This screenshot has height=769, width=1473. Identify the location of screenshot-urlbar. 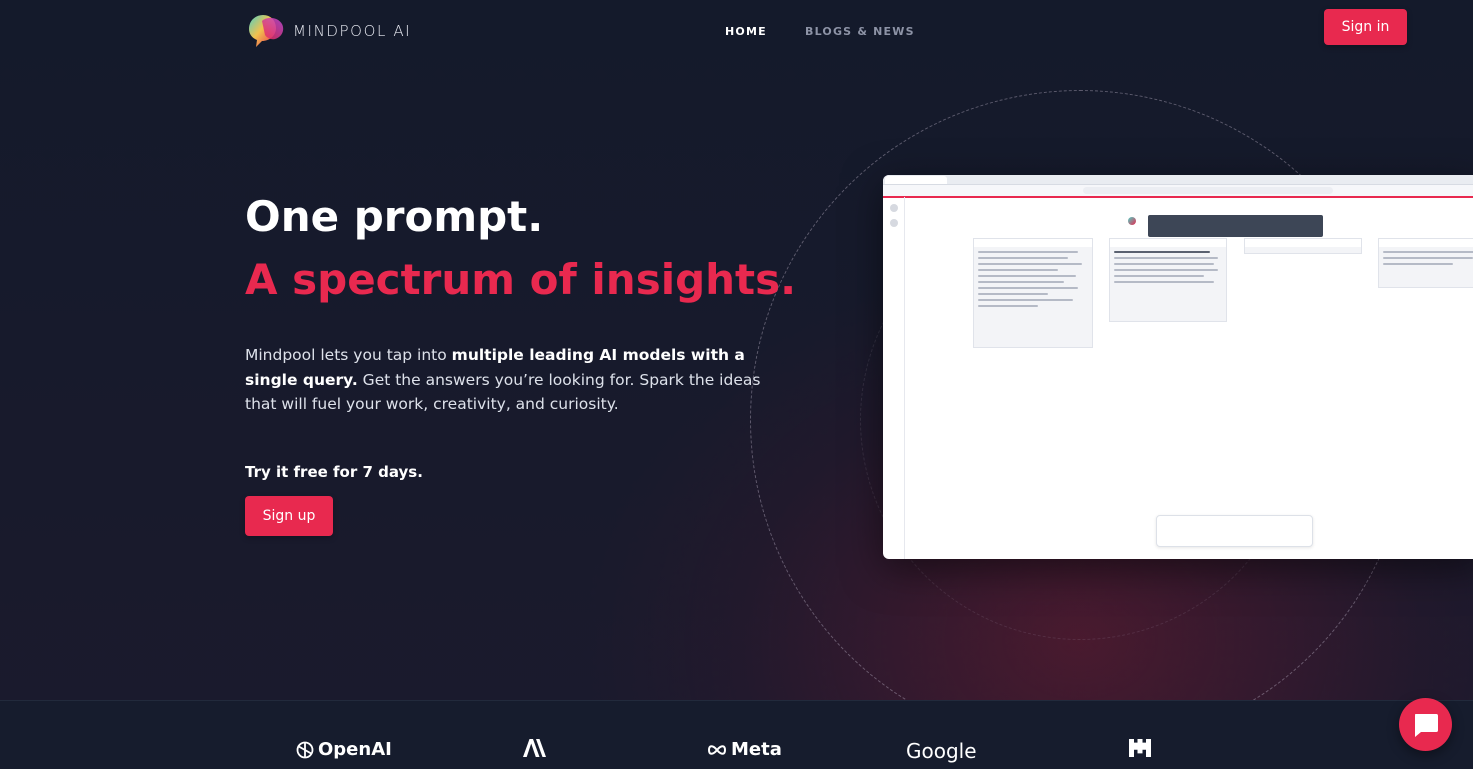
(1178, 191).